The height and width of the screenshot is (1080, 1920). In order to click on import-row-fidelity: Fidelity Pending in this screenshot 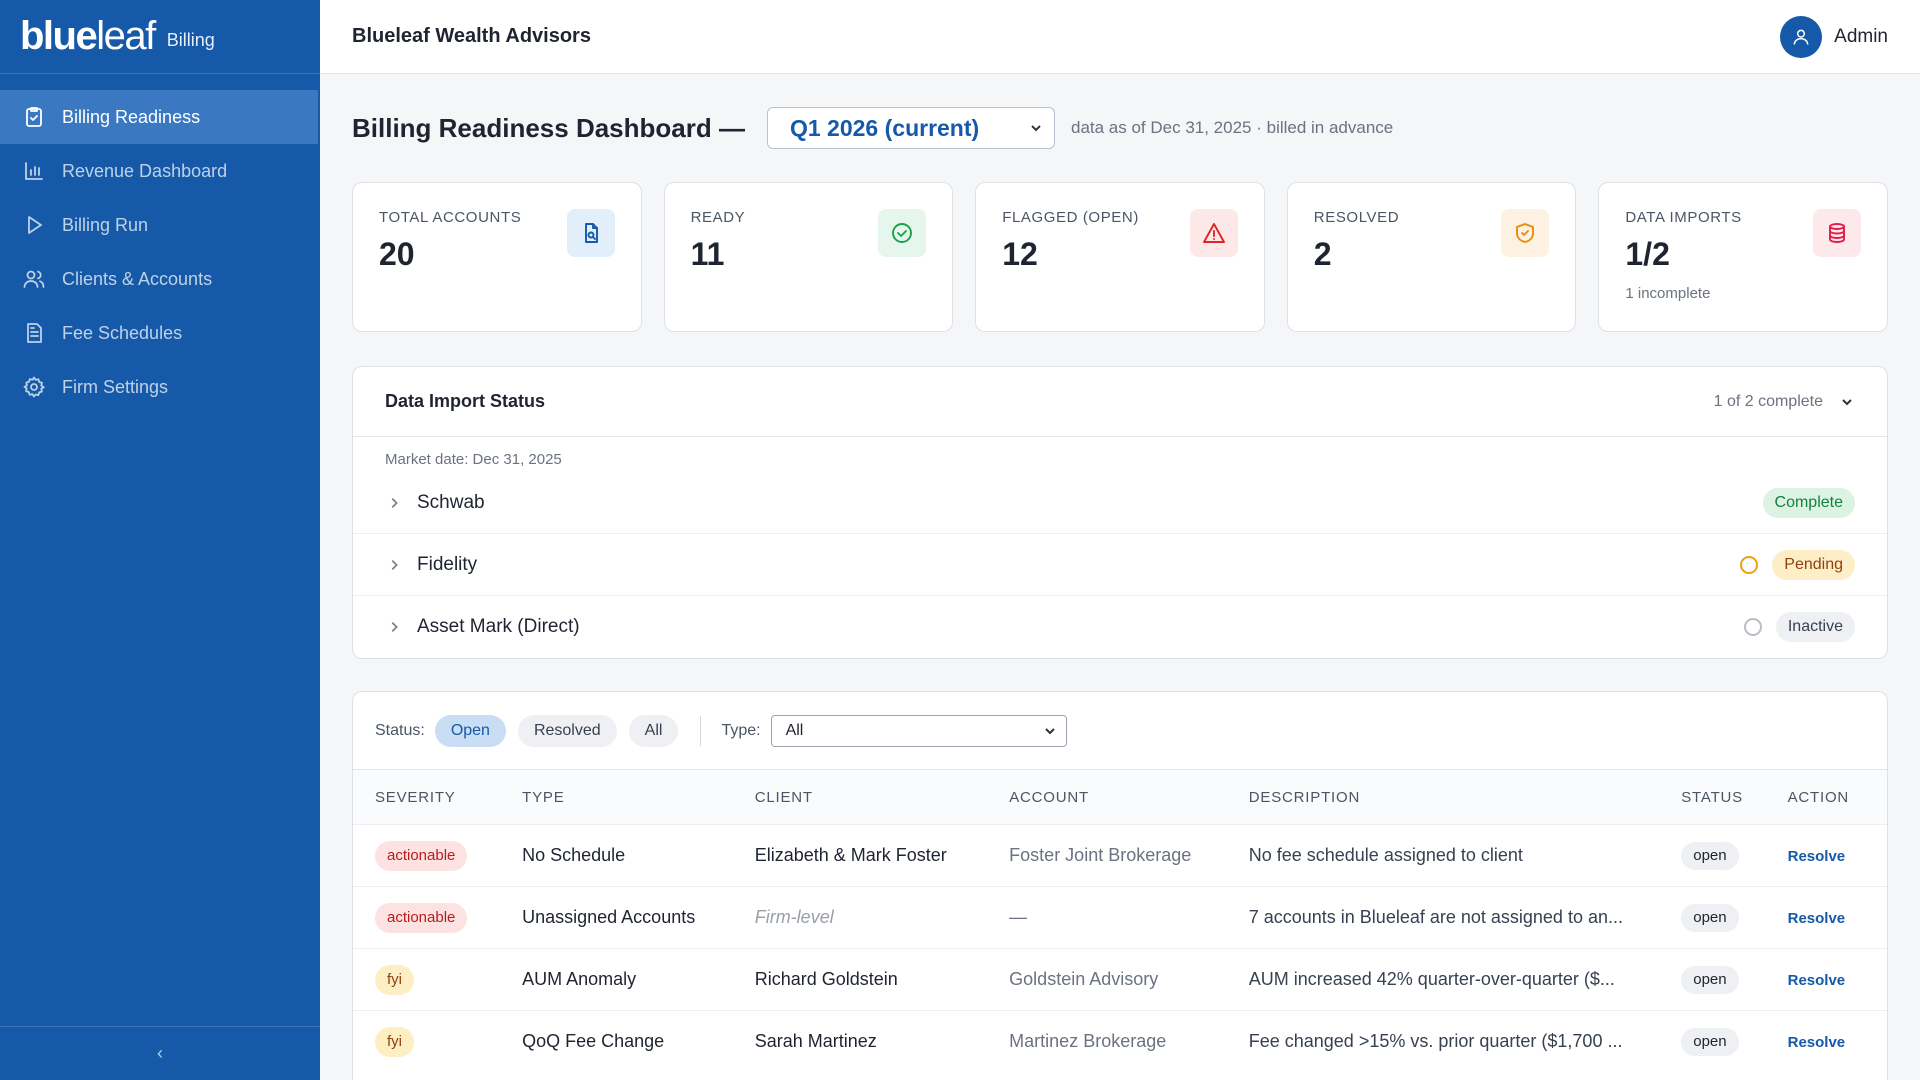, I will do `click(1120, 565)`.